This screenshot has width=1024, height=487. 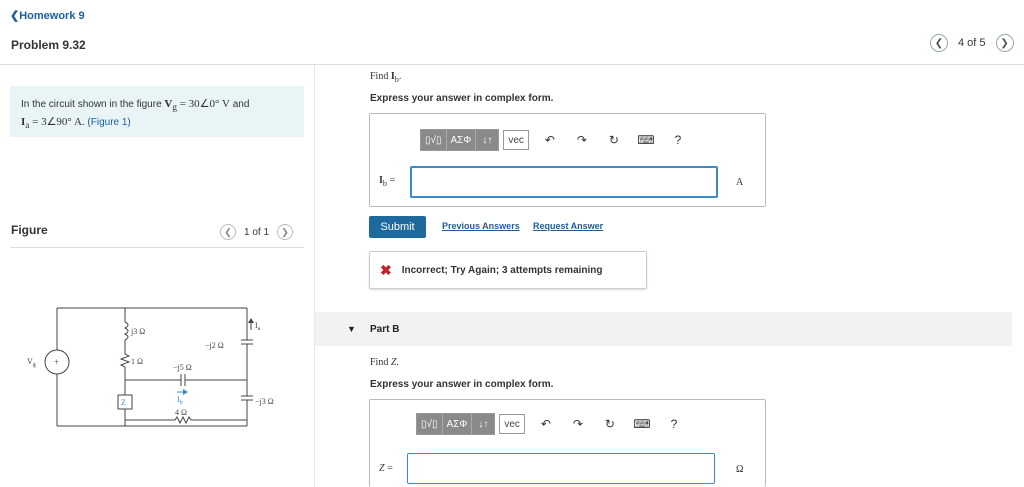 I want to click on prev-problem-button: ❮, so click(x=939, y=43).